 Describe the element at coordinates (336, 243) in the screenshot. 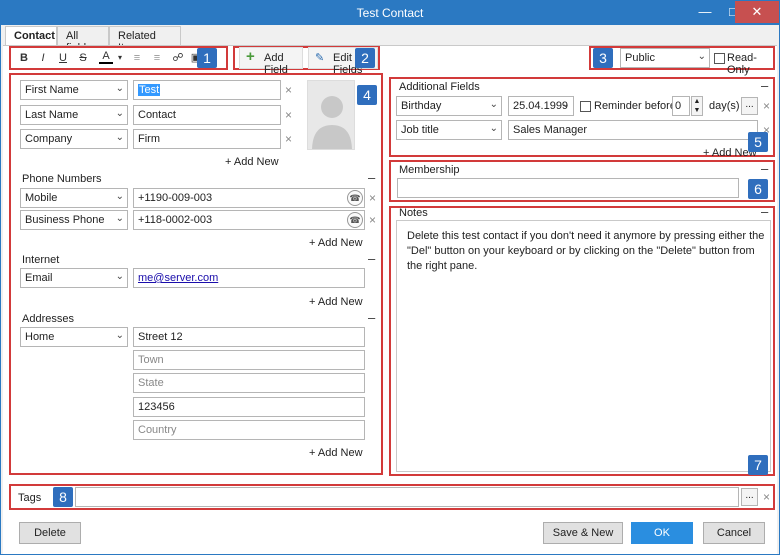

I see `add-new-phone-link: + Add New` at that location.